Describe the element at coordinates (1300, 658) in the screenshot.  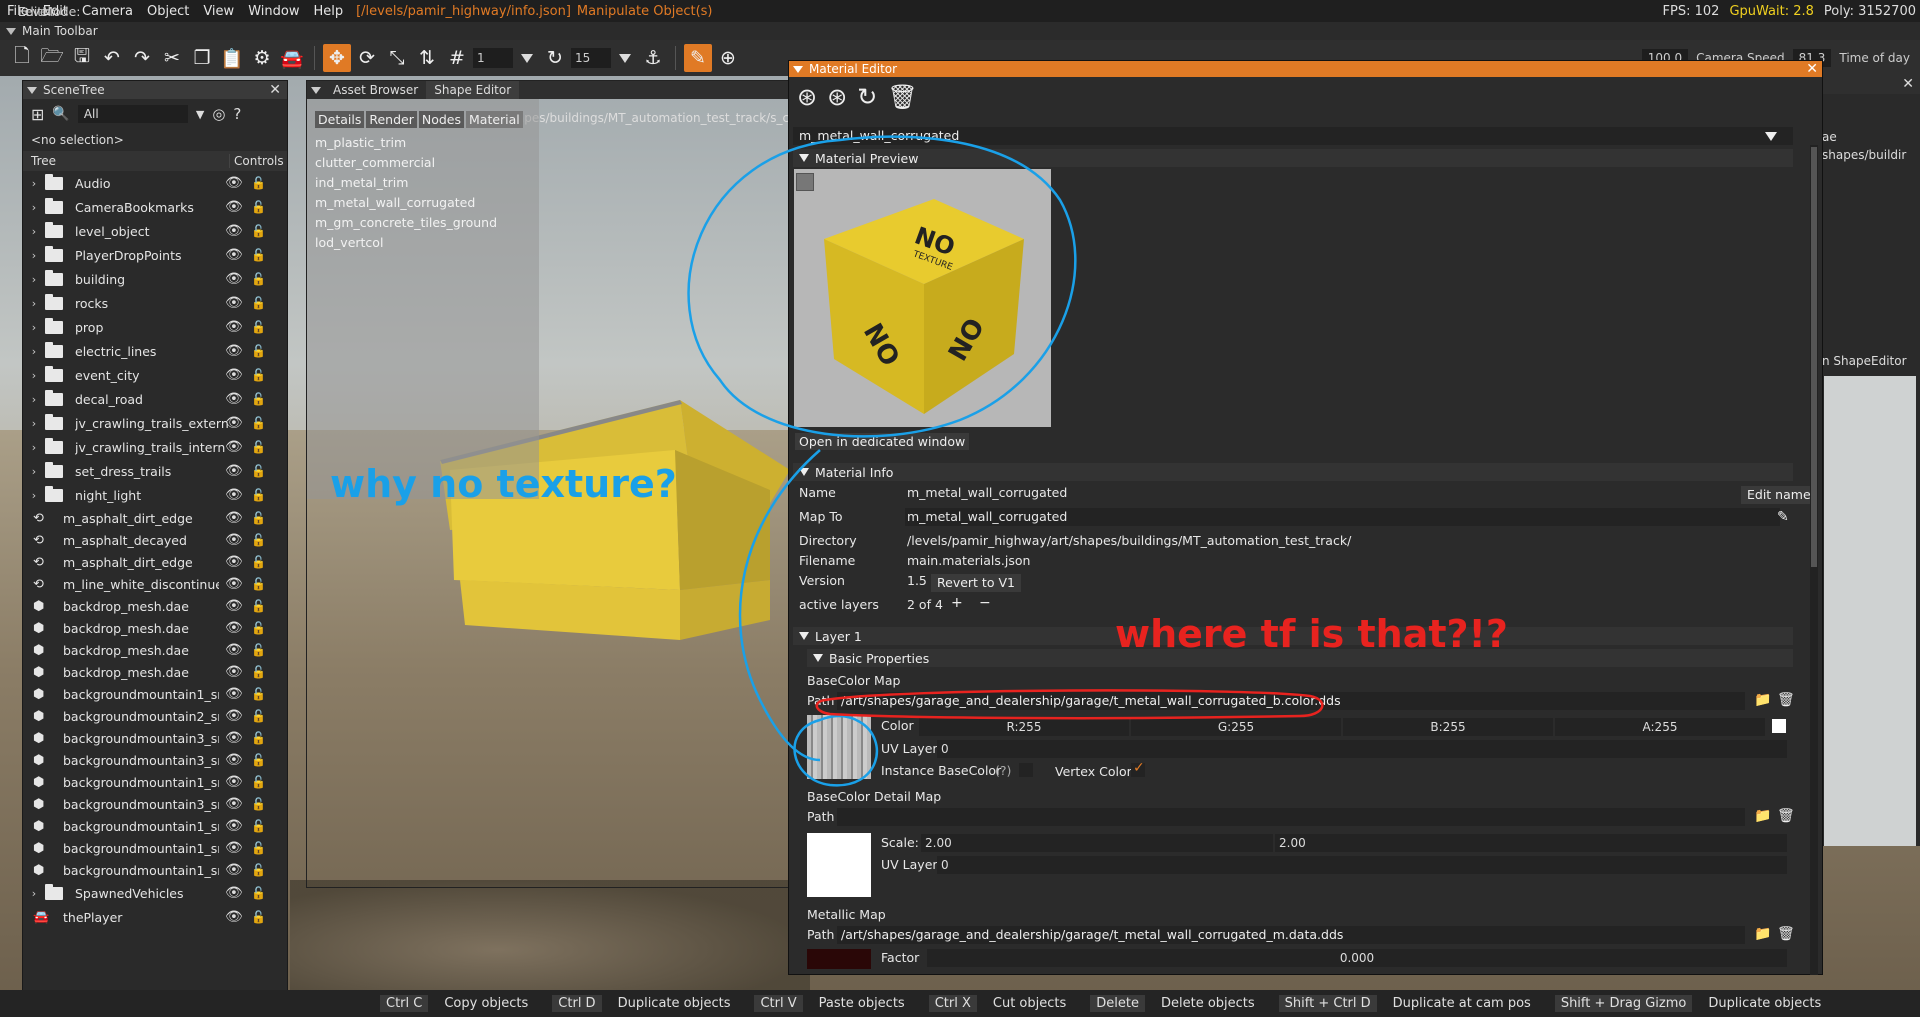
I see `basic-properties-section: Basic Properties` at that location.